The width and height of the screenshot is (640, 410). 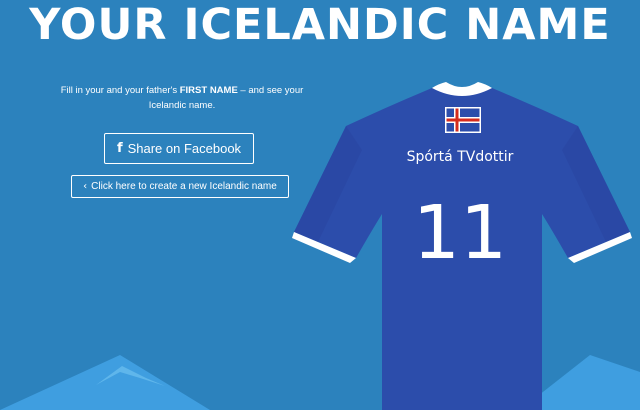 I want to click on flag-red-horizontal, so click(x=463, y=120).